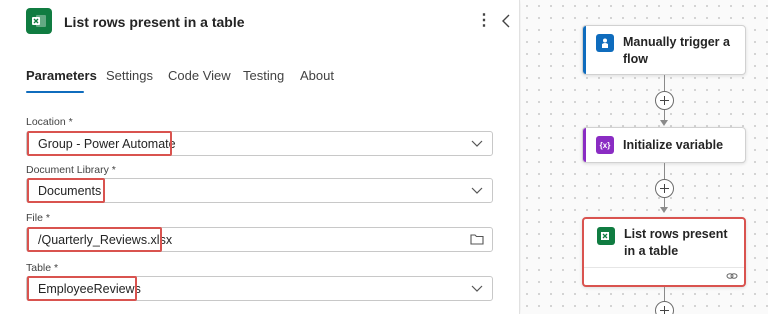 The height and width of the screenshot is (314, 768). What do you see at coordinates (506, 21) in the screenshot?
I see `collapse-panel-icon` at bounding box center [506, 21].